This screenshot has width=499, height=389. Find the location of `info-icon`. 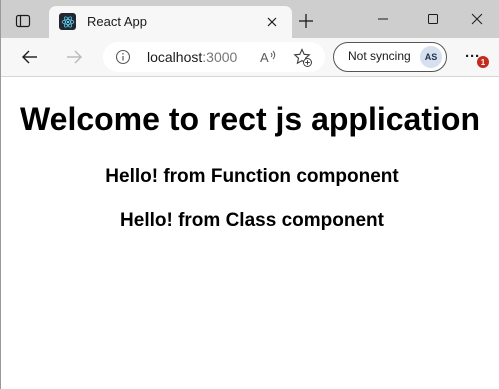

info-icon is located at coordinates (123, 57).